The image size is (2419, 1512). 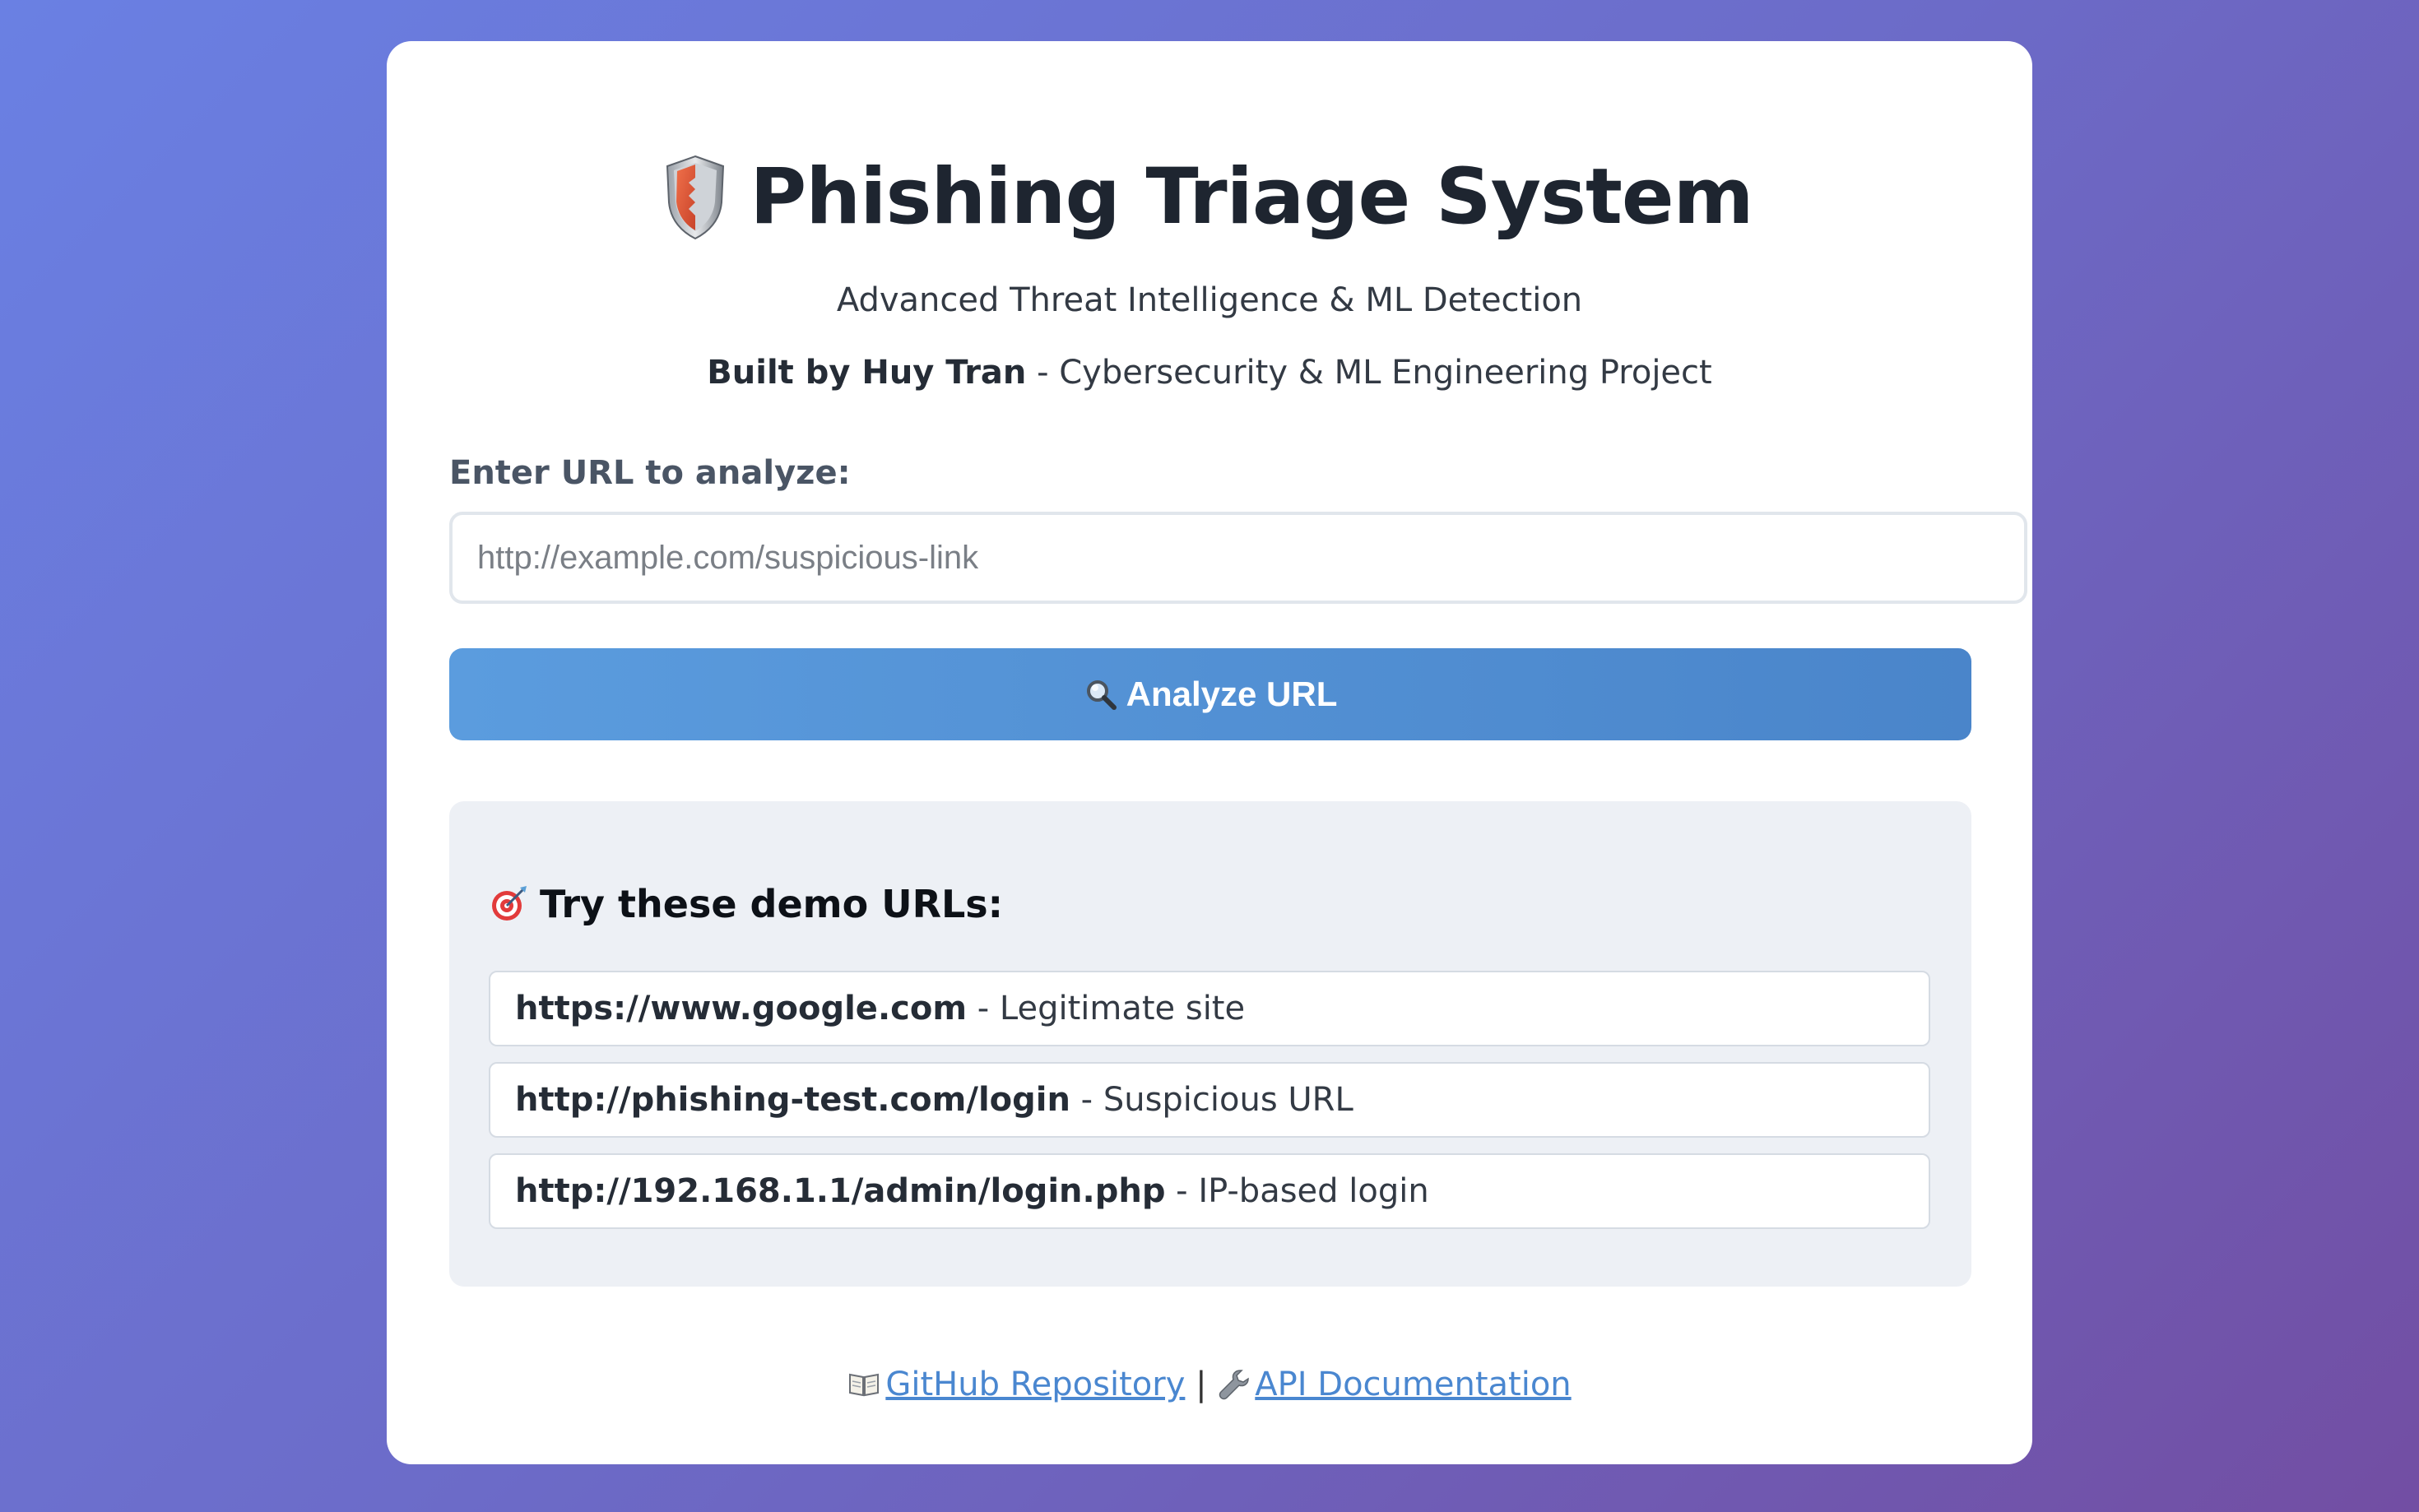 I want to click on demo-urls-heading-text: Try these demo URLs:, so click(x=772, y=904).